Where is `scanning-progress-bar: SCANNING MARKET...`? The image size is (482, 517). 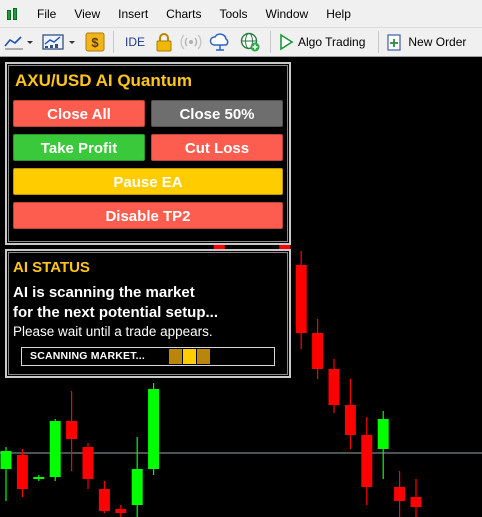
scanning-progress-bar: SCANNING MARKET... is located at coordinates (148, 356).